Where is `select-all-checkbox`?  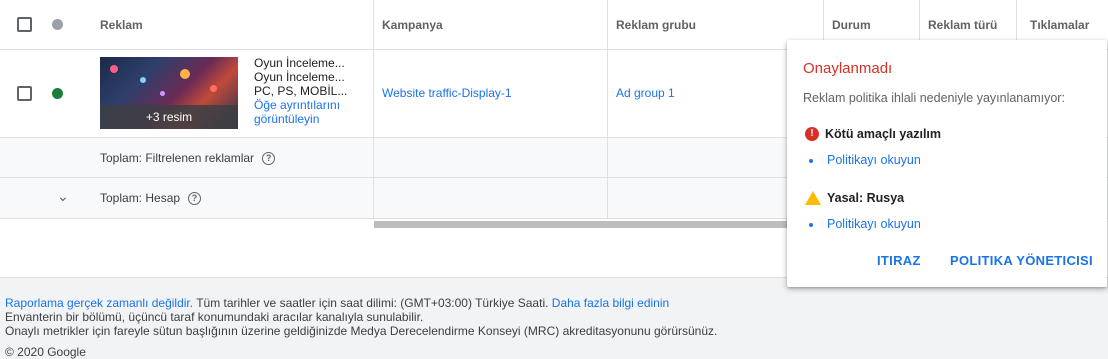
select-all-checkbox is located at coordinates (24, 24).